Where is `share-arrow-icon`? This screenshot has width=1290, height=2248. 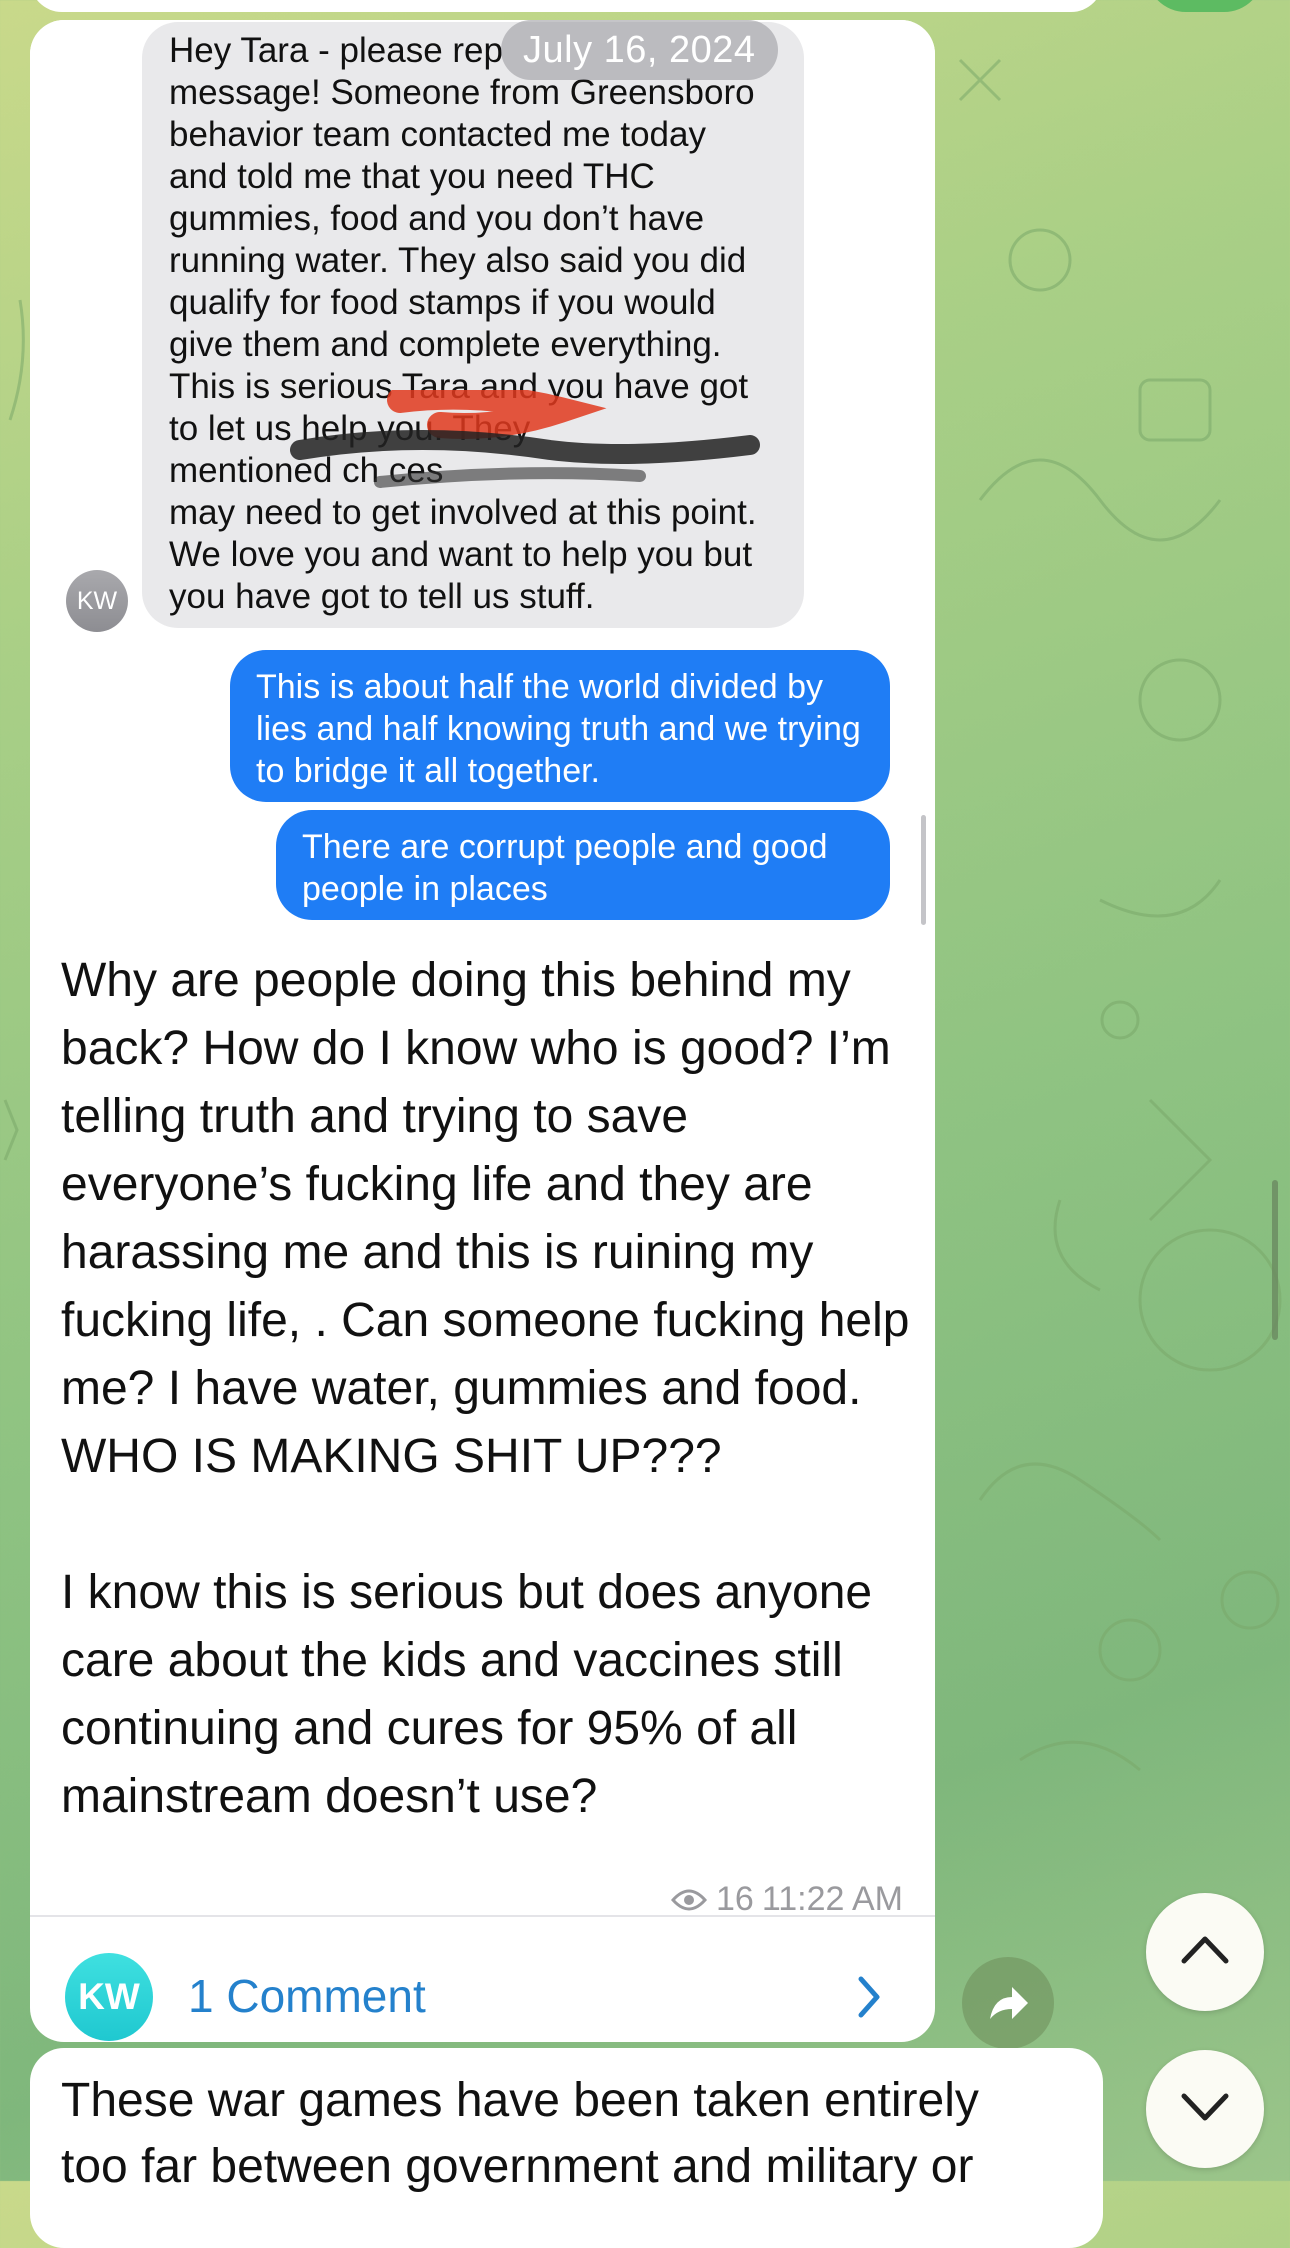
share-arrow-icon is located at coordinates (1009, 2003).